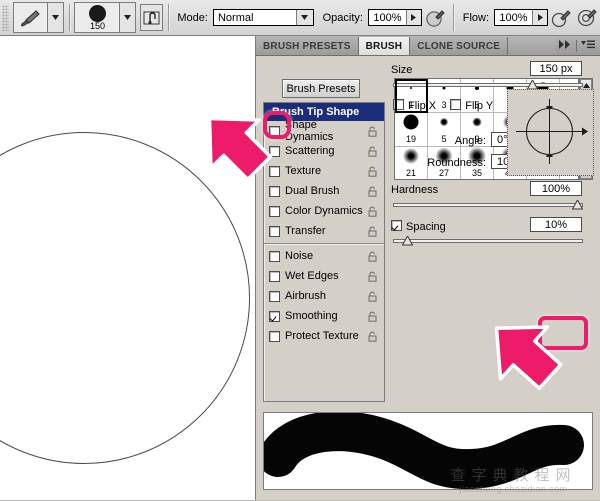  Describe the element at coordinates (587, 17) in the screenshot. I see `pressure-size-icon` at that location.